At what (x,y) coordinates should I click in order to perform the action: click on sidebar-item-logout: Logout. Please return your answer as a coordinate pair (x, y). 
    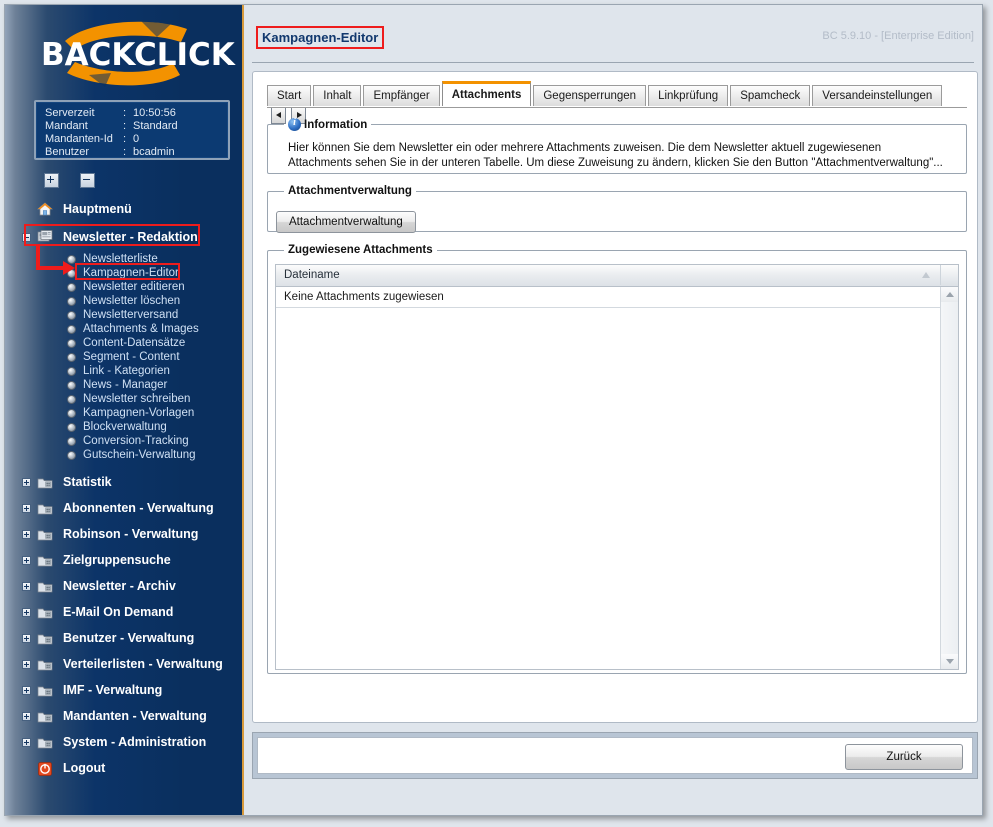
    Looking at the image, I should click on (123, 768).